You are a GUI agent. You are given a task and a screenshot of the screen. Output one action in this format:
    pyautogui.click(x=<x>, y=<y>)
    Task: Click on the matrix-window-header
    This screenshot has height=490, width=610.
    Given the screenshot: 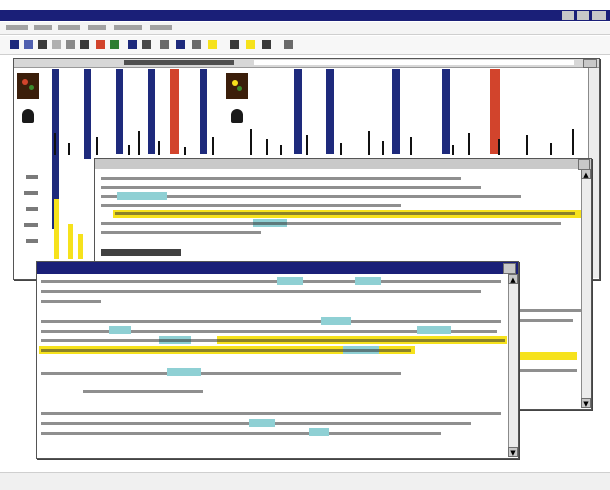 What is the action you would take?
    pyautogui.click(x=306, y=63)
    